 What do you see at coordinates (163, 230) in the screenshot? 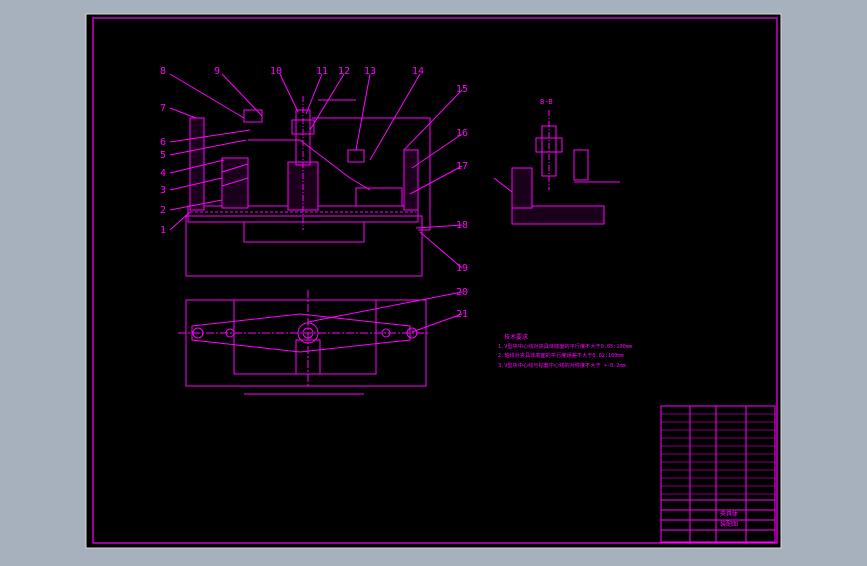
I see `callout-label: 1` at bounding box center [163, 230].